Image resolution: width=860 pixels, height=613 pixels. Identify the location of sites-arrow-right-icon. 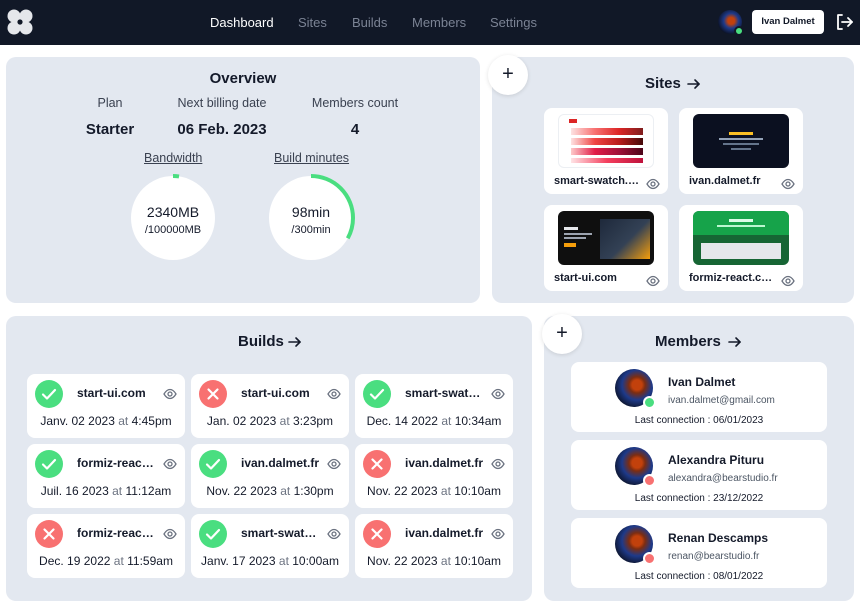
(694, 84).